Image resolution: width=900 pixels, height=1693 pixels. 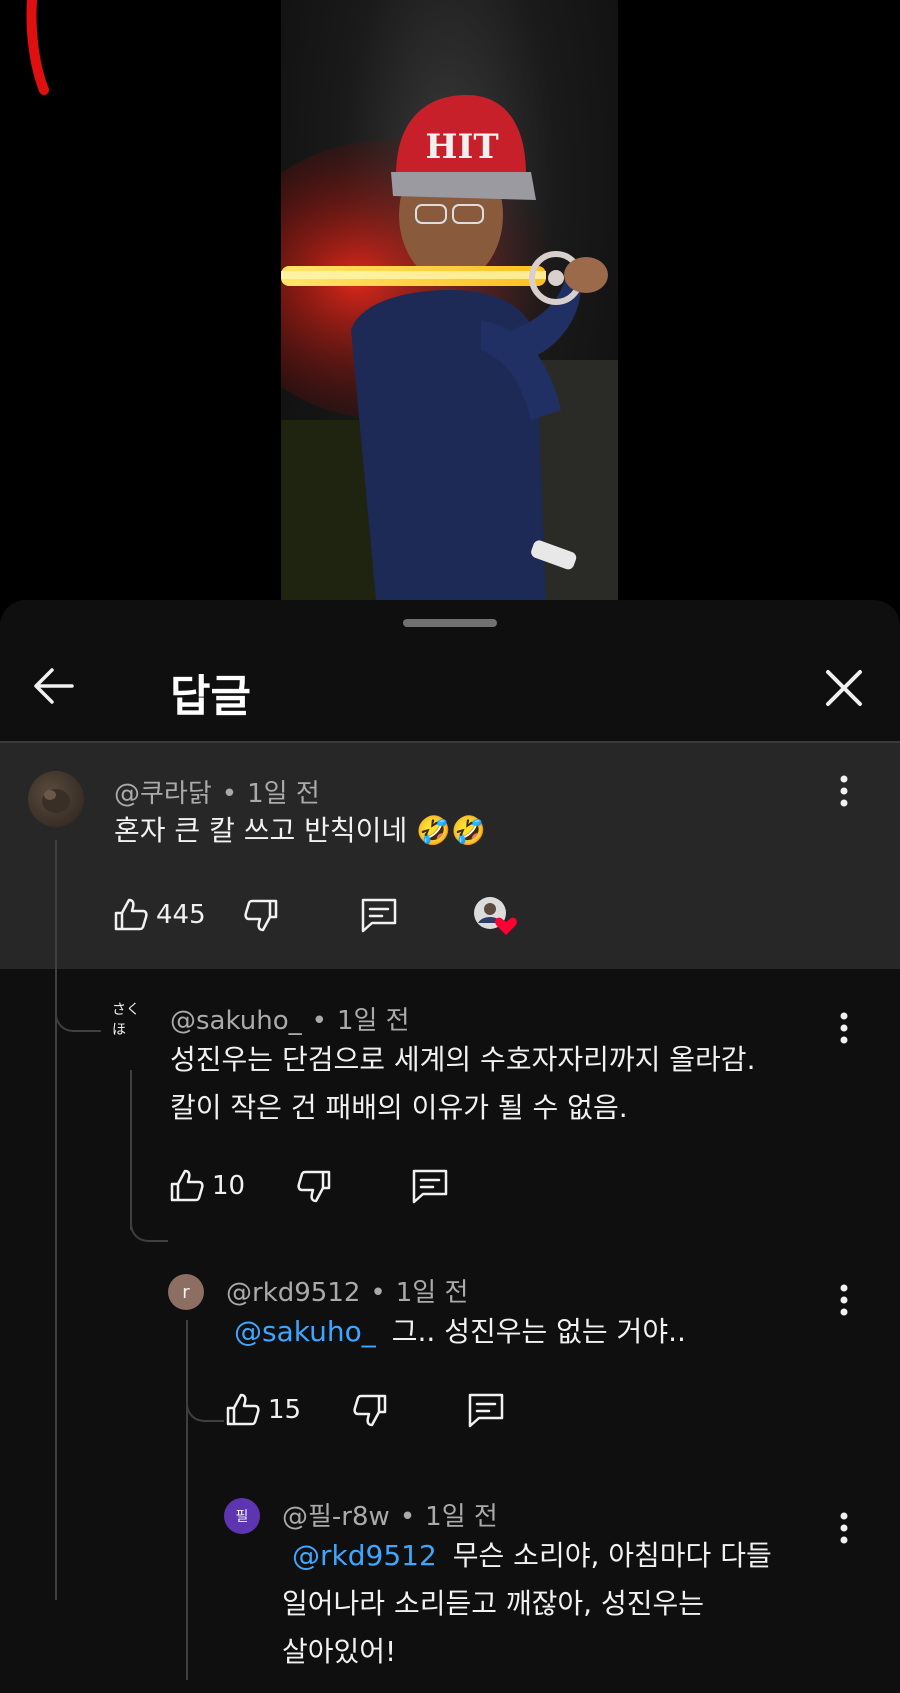 I want to click on arrow-left-icon, so click(x=54, y=686).